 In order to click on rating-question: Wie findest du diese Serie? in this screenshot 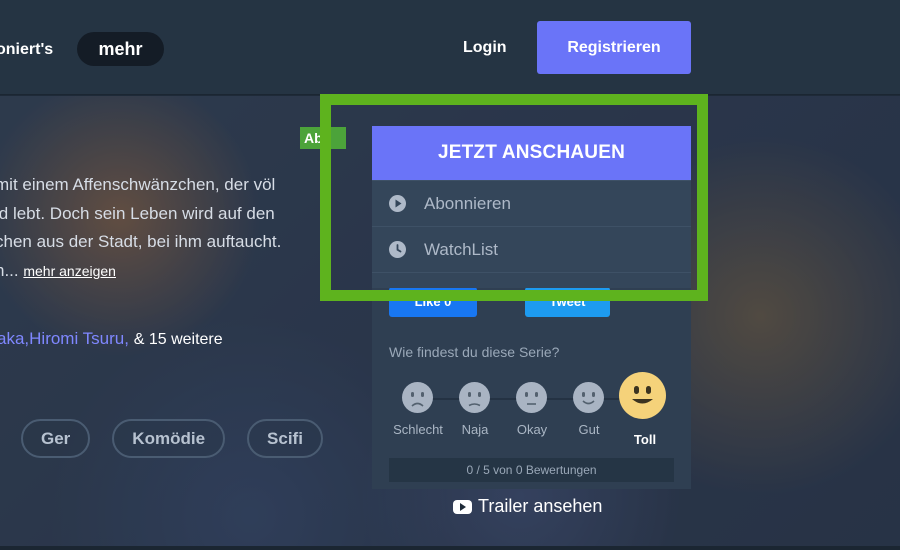, I will do `click(474, 352)`.